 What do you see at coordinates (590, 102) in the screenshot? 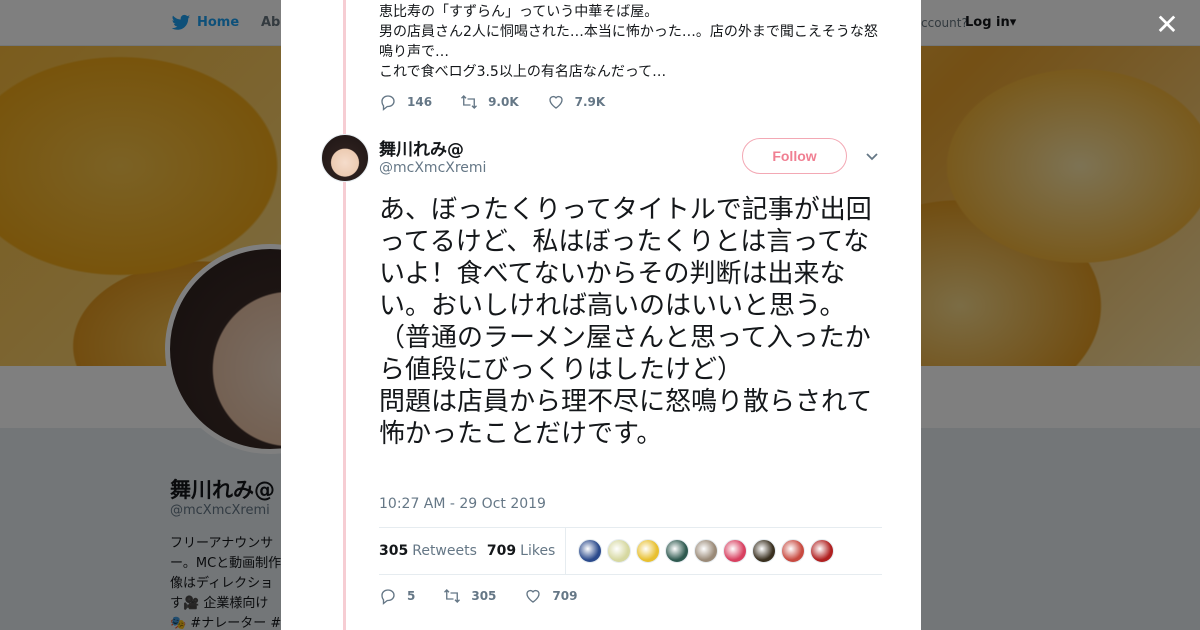
I see `like-count: 7.9K` at bounding box center [590, 102].